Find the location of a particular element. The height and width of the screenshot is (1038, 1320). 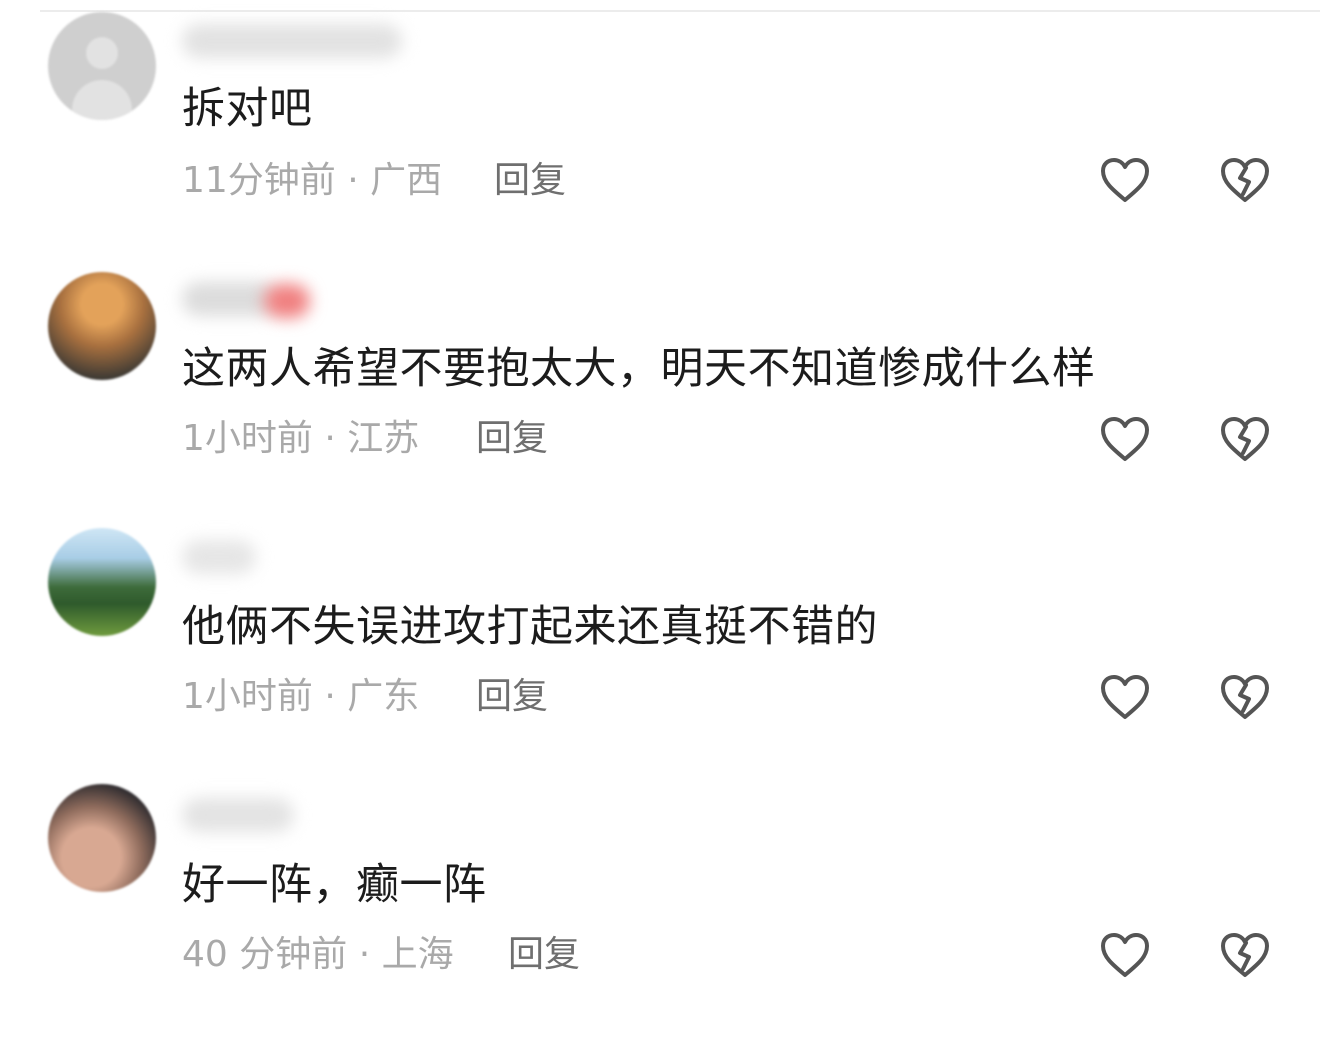

comment-meta: 11分钟前 · 广西 is located at coordinates (312, 181).